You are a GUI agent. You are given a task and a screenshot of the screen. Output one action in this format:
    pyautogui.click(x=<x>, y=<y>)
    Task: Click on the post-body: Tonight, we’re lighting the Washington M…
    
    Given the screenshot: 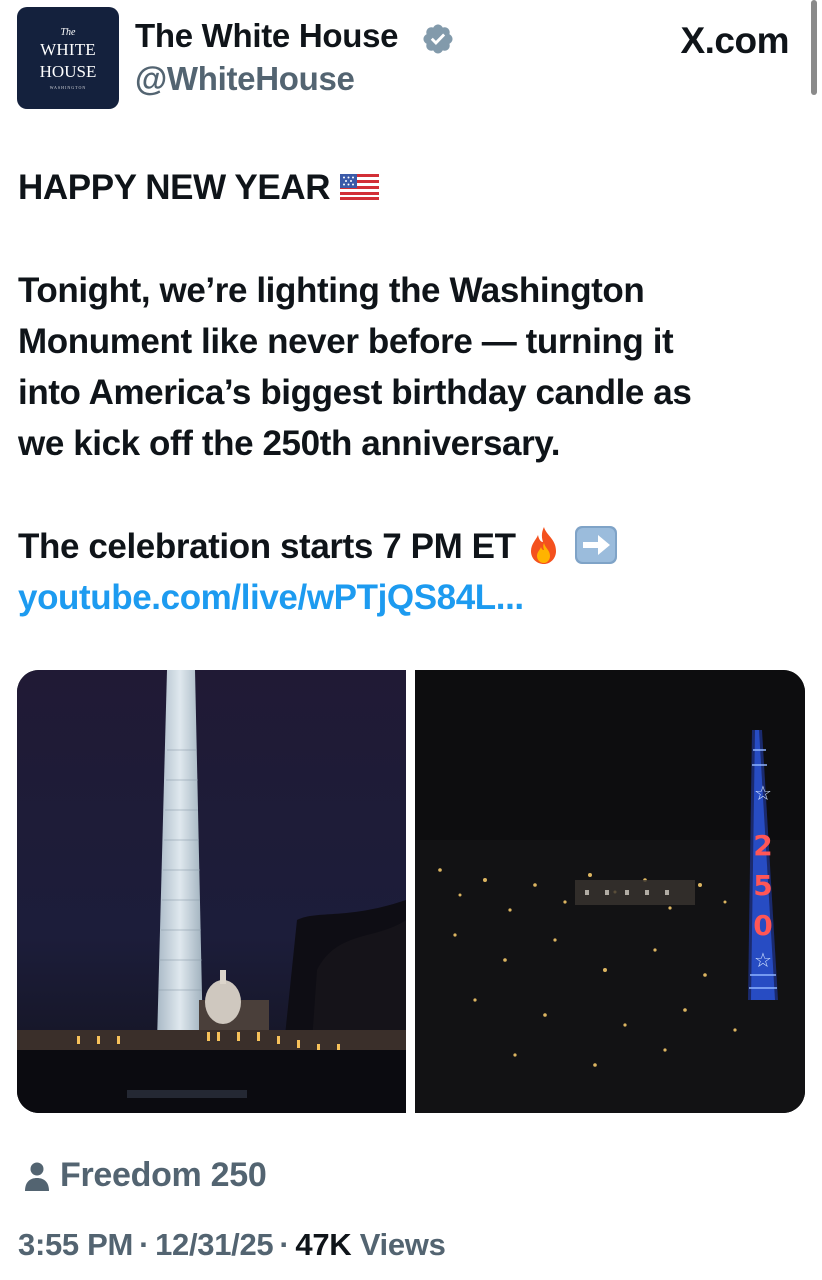 What is the action you would take?
    pyautogui.click(x=355, y=367)
    